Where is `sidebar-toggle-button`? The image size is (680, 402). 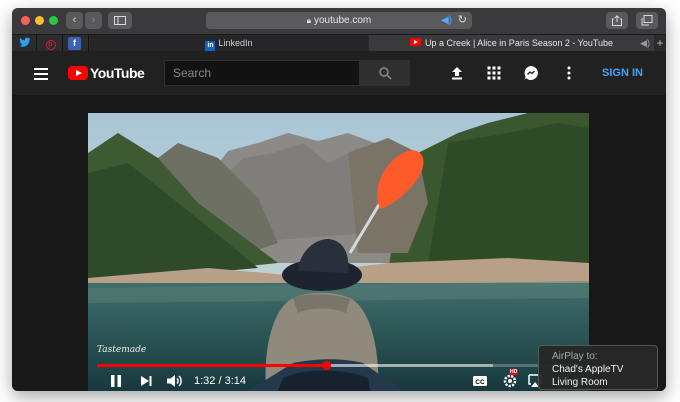
sidebar-toggle-button is located at coordinates (120, 20).